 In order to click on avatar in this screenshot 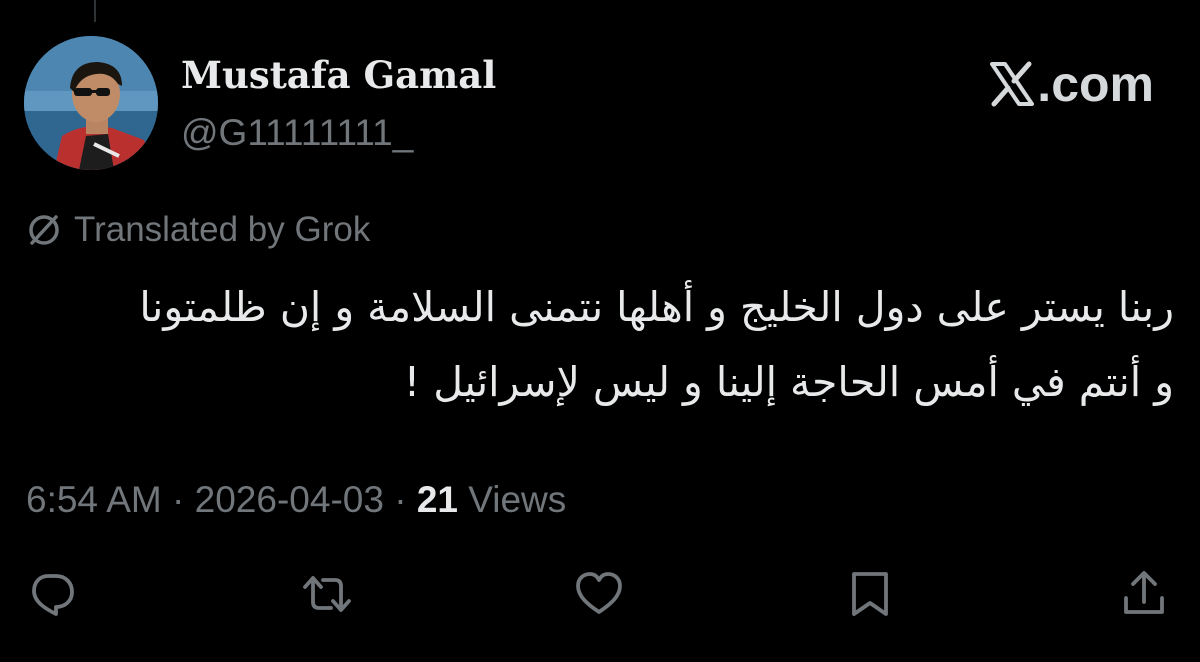, I will do `click(91, 103)`.